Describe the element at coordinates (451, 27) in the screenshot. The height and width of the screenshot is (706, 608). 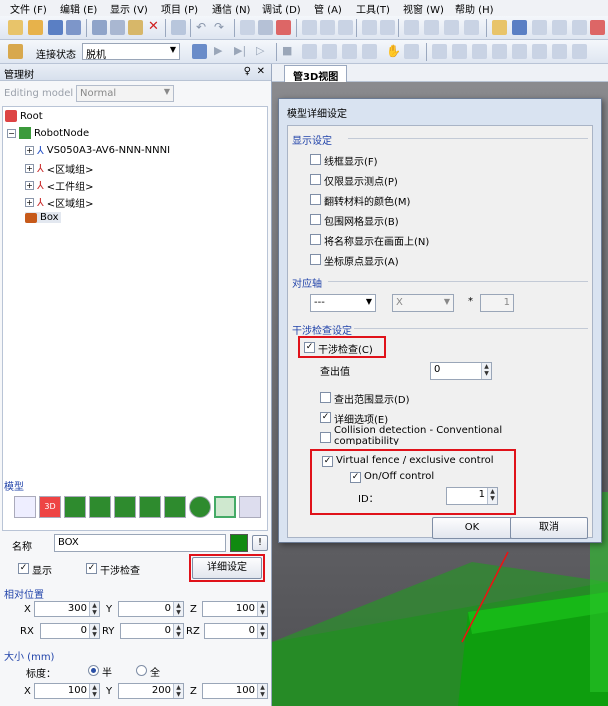
I see `tool11-icon` at that location.